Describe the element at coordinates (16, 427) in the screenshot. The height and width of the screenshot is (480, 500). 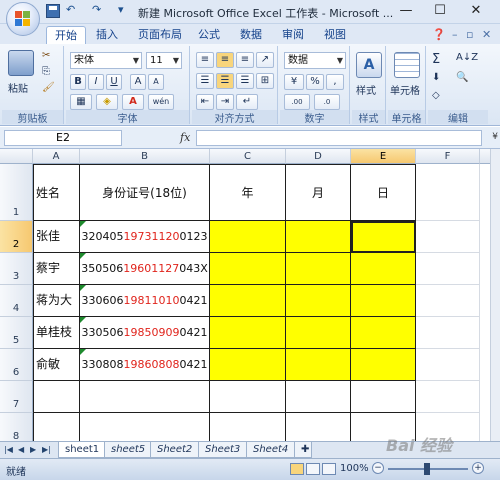
I see `row-header-8: 8` at that location.